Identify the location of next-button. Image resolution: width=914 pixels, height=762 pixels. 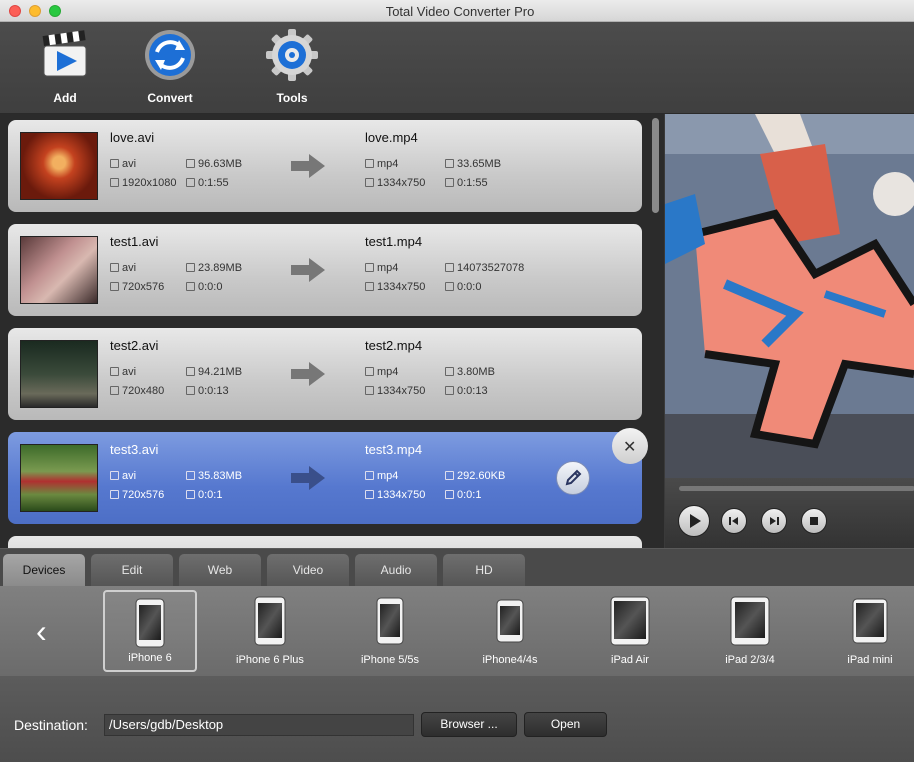
(774, 521).